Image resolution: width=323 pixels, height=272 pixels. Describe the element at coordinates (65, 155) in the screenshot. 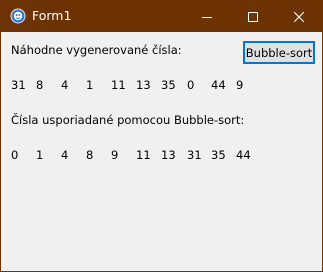

I see `sorted-number: 4` at that location.